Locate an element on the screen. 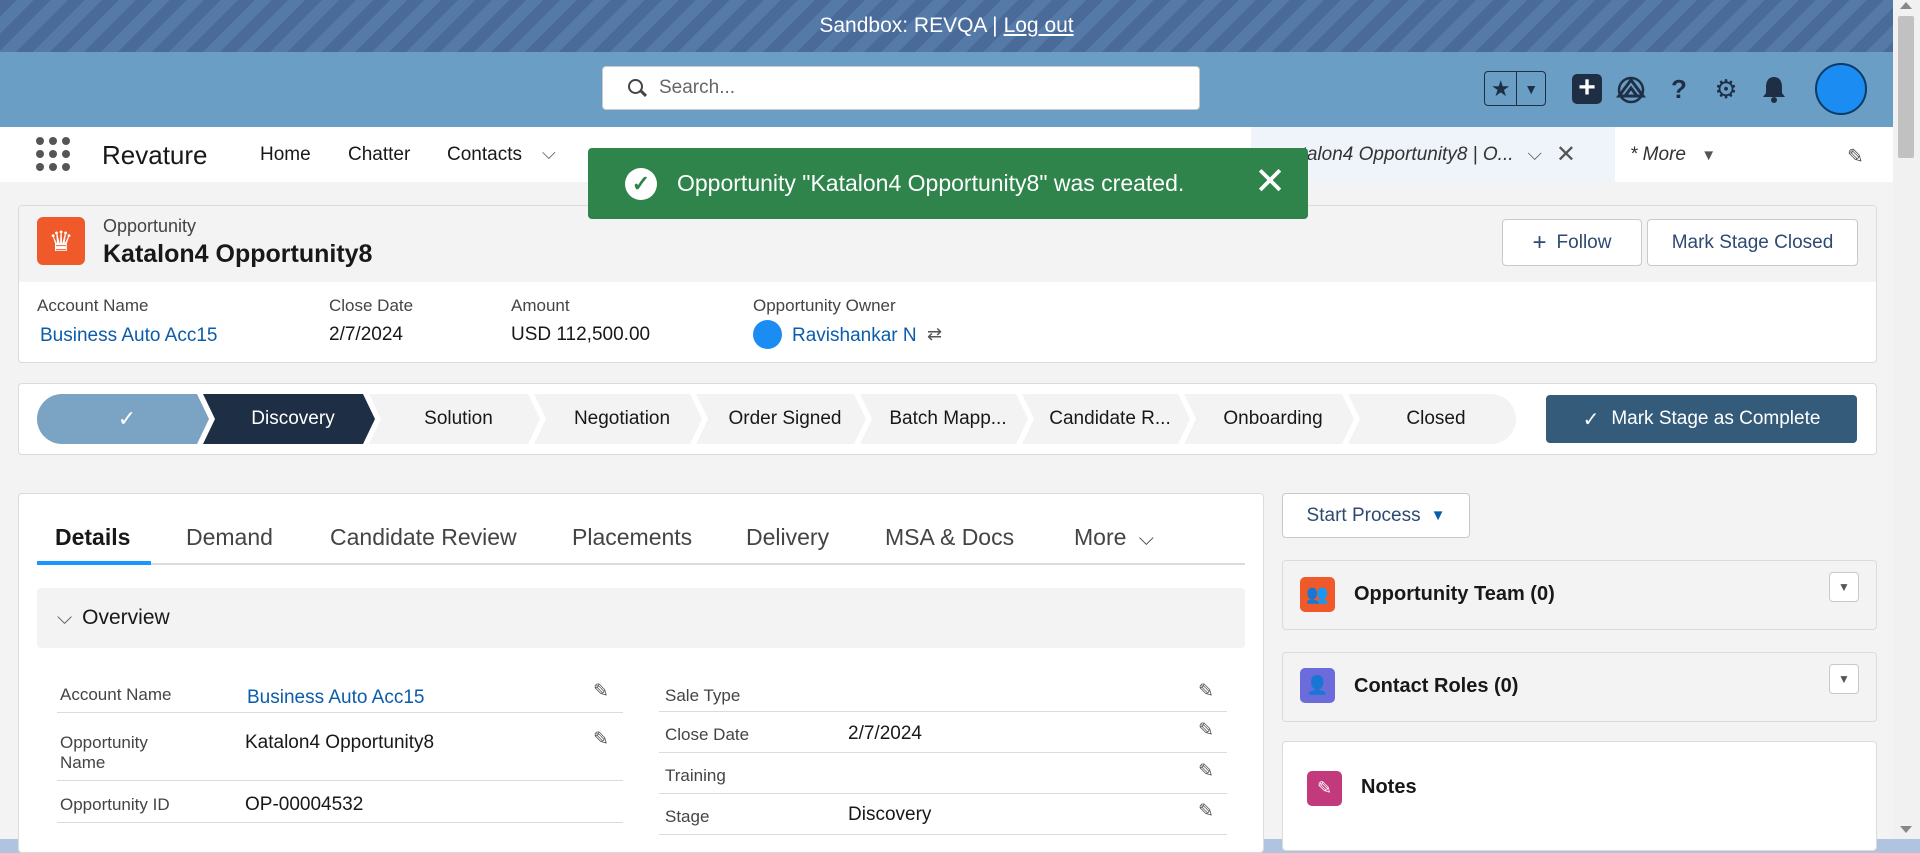  search-input is located at coordinates (928, 88).